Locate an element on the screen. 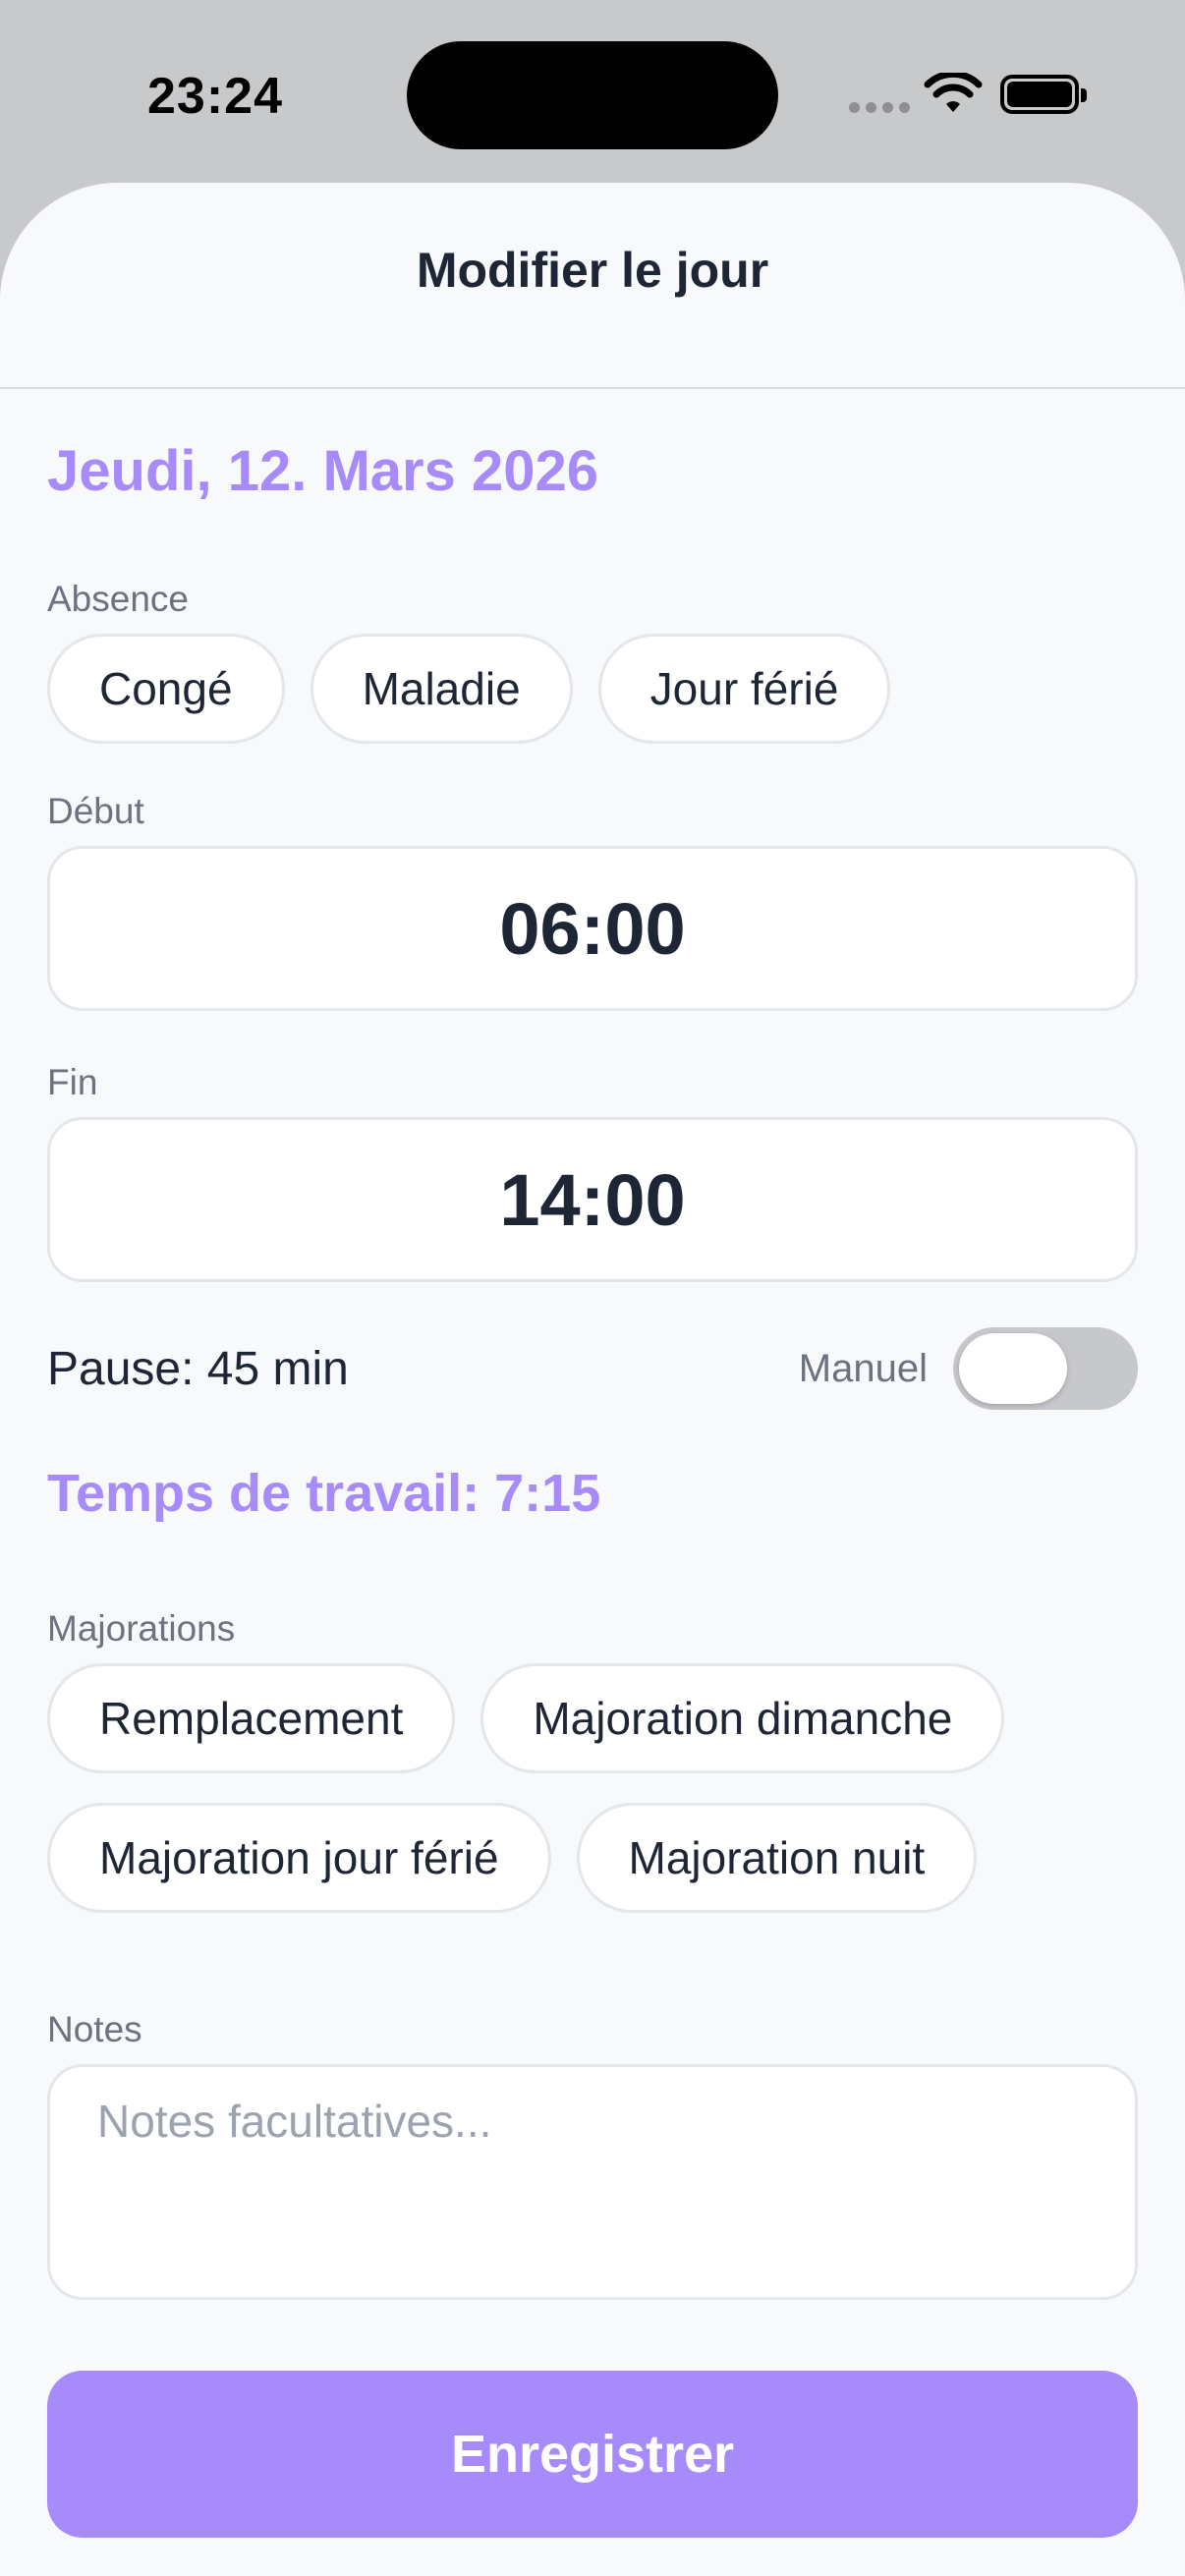 Image resolution: width=1185 pixels, height=2576 pixels. worktime-total: Temps de travail: 7:15 is located at coordinates (324, 1493).